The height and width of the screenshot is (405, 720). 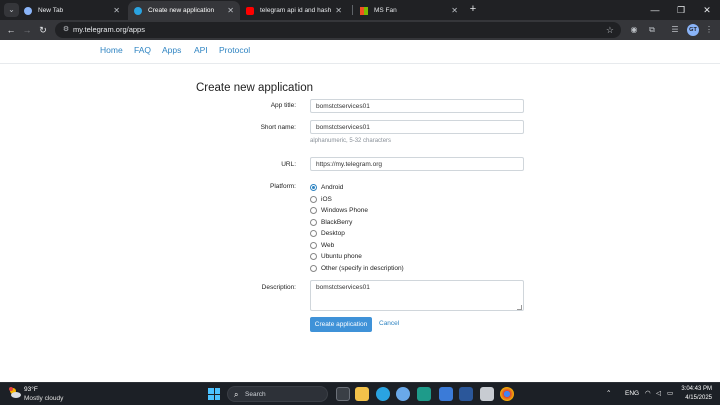 I want to click on resize-handle, so click(x=519, y=307).